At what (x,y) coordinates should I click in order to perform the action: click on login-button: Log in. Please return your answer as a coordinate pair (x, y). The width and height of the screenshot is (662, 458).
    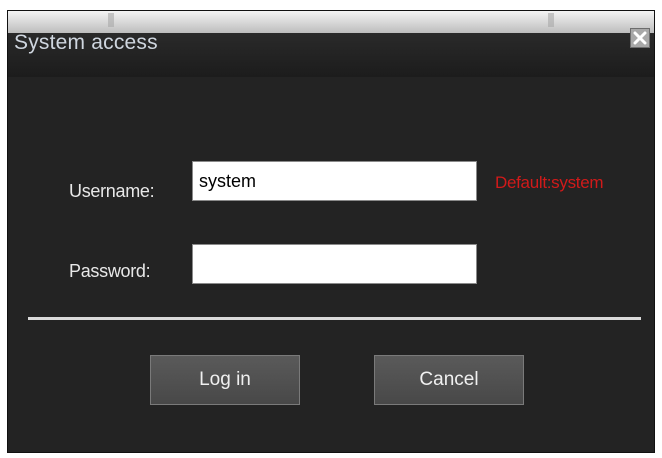
    Looking at the image, I should click on (225, 380).